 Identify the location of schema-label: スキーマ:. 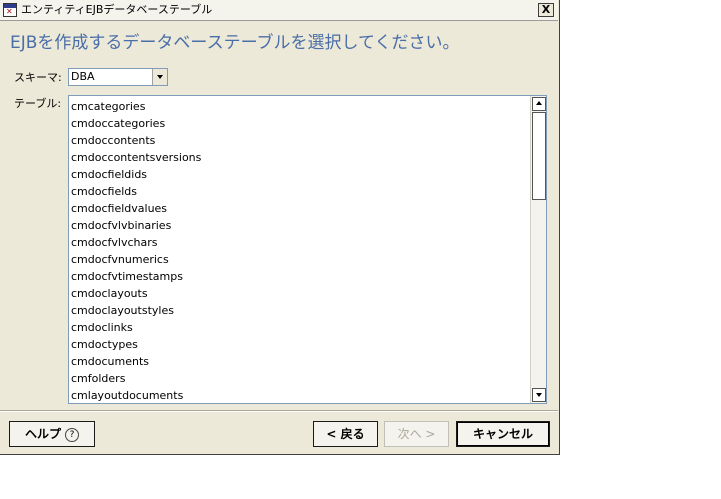
(38, 77).